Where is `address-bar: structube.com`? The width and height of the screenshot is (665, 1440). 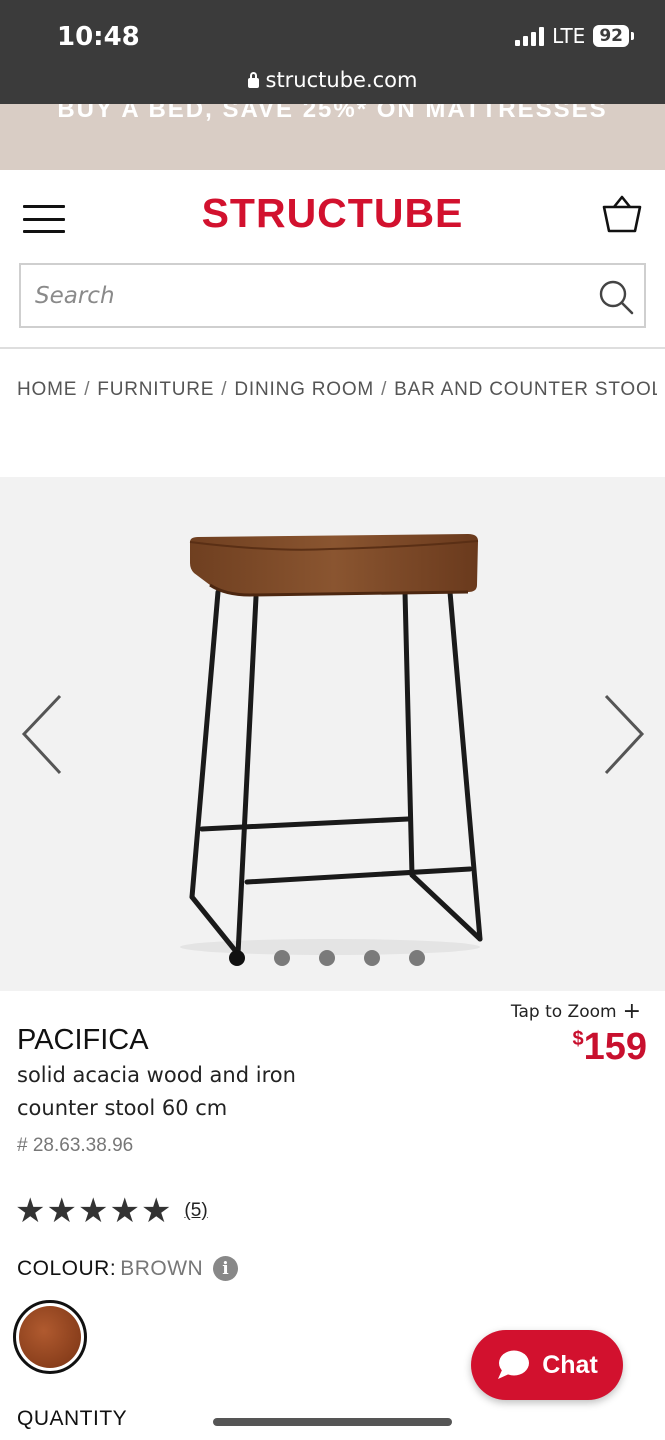 address-bar: structube.com is located at coordinates (332, 80).